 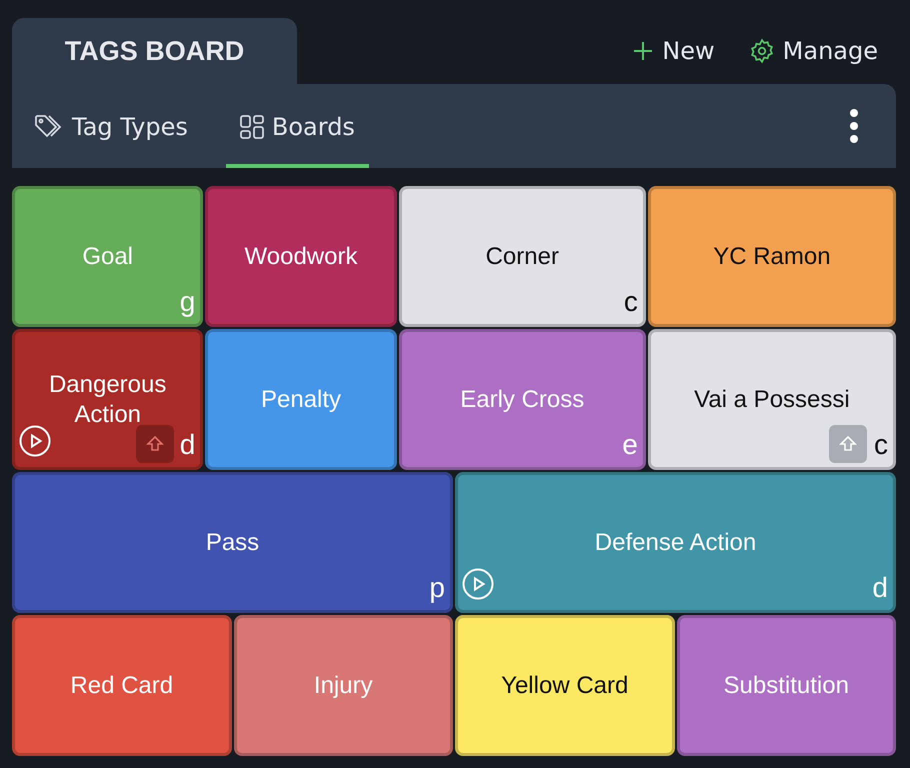 What do you see at coordinates (232, 542) in the screenshot?
I see `tag-tile: Pass p` at bounding box center [232, 542].